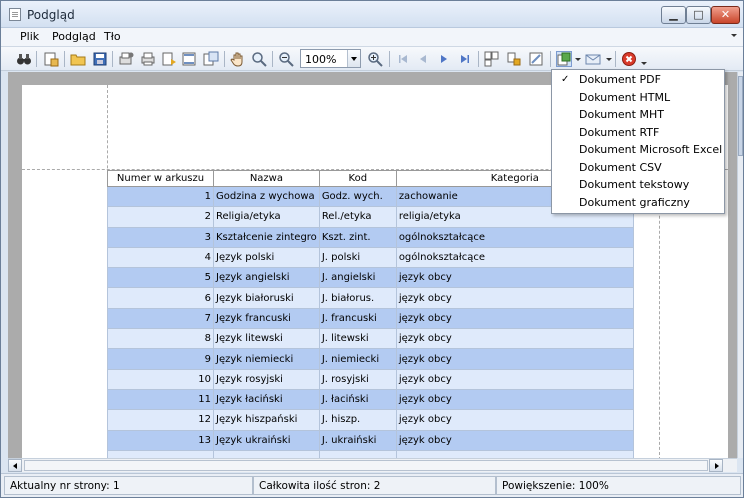 The image size is (744, 498). I want to click on email-dropdown-icon, so click(609, 59).